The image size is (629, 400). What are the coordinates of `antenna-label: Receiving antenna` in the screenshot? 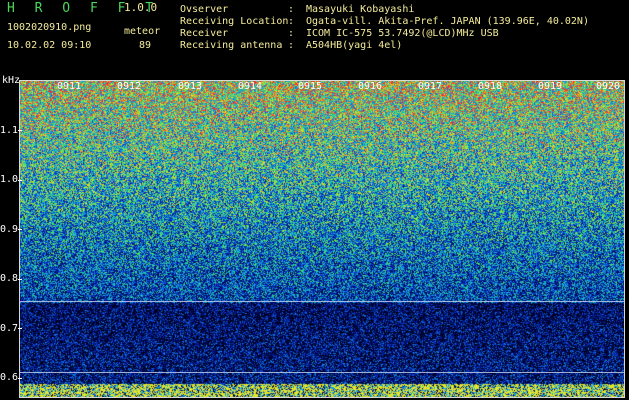 It's located at (231, 45).